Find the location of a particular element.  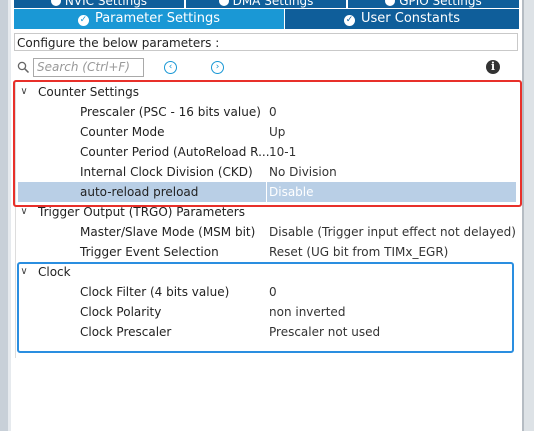

tab-user-constants: ✓ User Constants is located at coordinates (402, 19).